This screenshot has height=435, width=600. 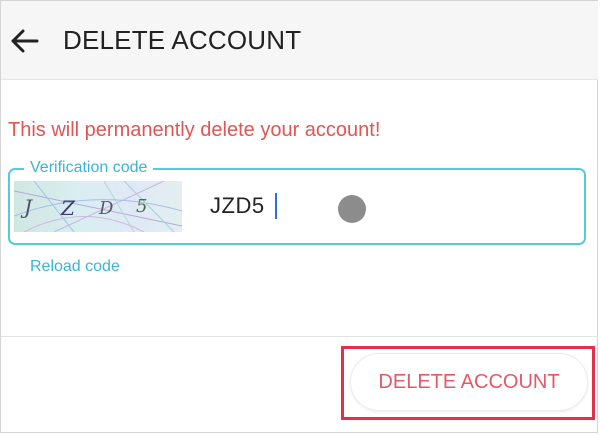 I want to click on text-cursor, so click(x=276, y=206).